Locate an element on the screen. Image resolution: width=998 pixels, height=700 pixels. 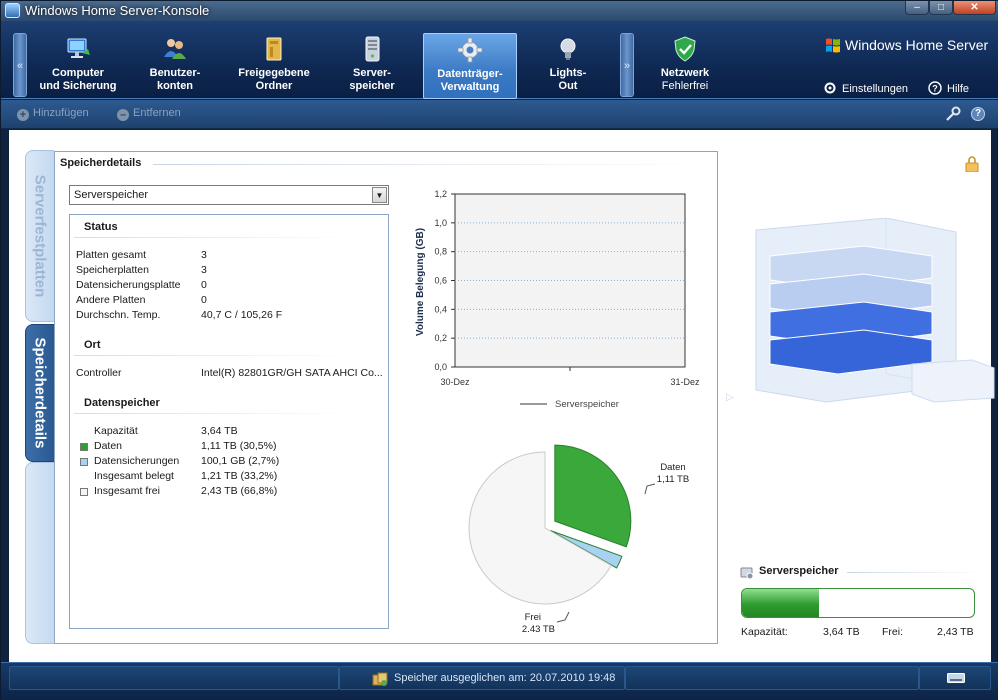
detail-label: Platten gesamt is located at coordinates (111, 255).